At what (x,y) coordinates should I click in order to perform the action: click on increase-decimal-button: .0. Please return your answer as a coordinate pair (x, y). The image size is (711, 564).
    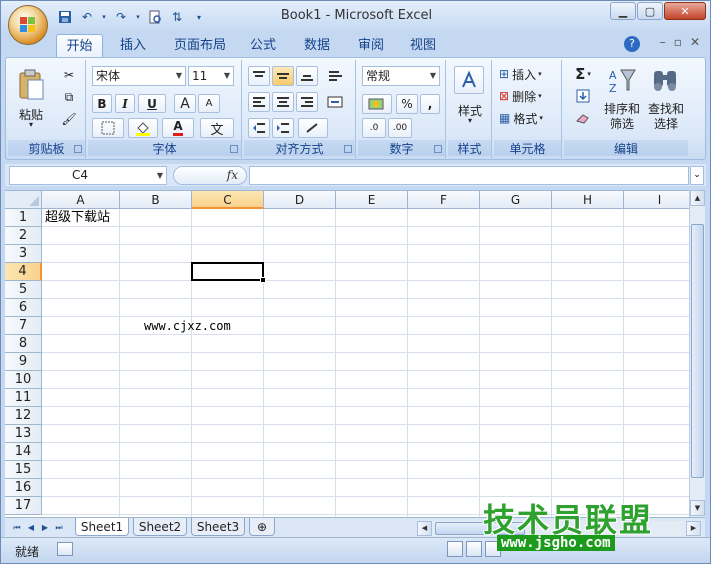
    Looking at the image, I should click on (374, 128).